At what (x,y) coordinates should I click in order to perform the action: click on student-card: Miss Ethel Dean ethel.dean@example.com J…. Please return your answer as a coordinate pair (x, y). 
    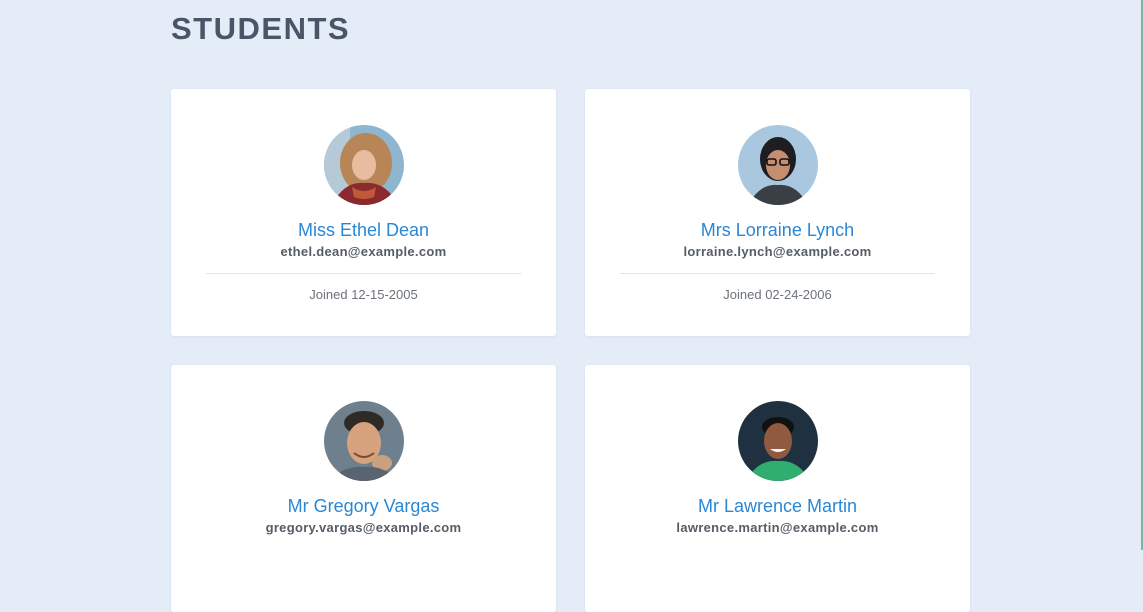
    Looking at the image, I should click on (363, 212).